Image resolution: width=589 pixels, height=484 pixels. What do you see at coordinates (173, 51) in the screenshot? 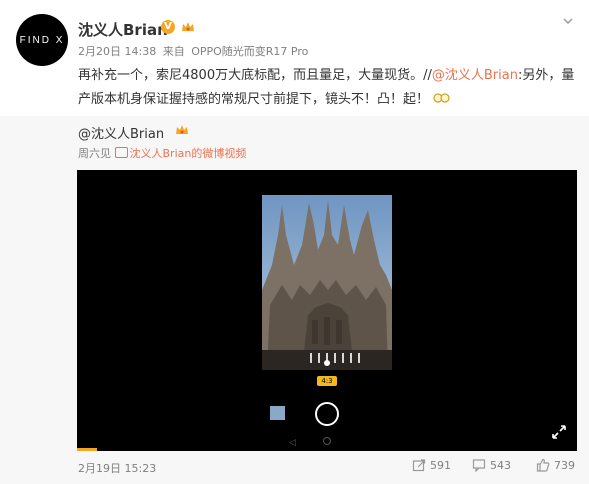
I see `source-prefix: 来自` at bounding box center [173, 51].